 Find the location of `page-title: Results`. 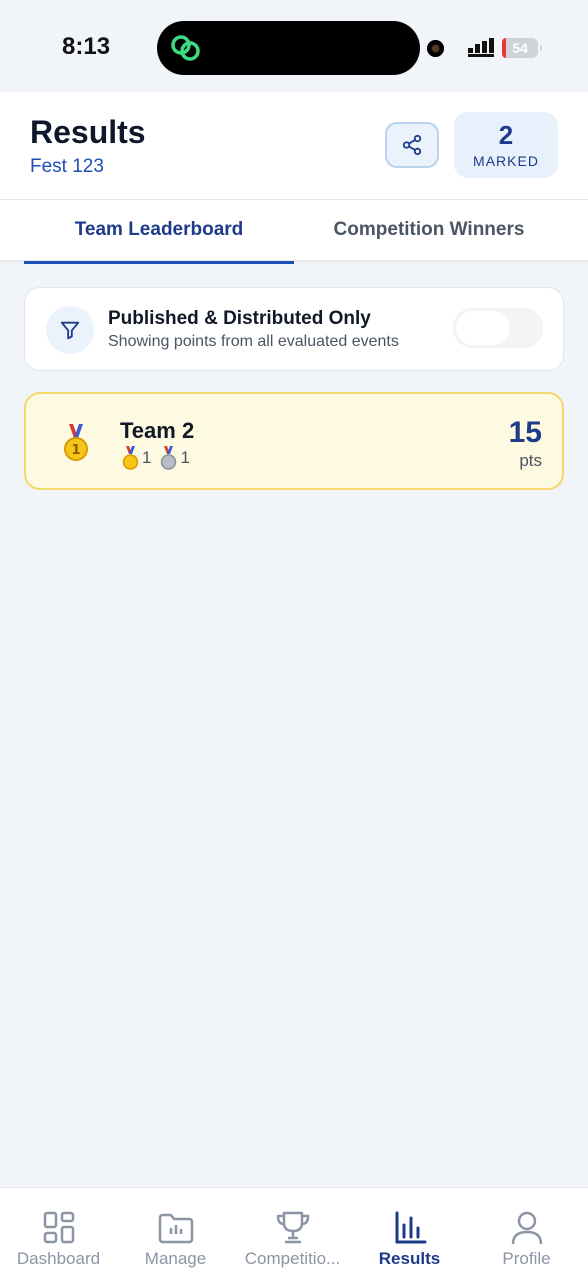

page-title: Results is located at coordinates (88, 132).